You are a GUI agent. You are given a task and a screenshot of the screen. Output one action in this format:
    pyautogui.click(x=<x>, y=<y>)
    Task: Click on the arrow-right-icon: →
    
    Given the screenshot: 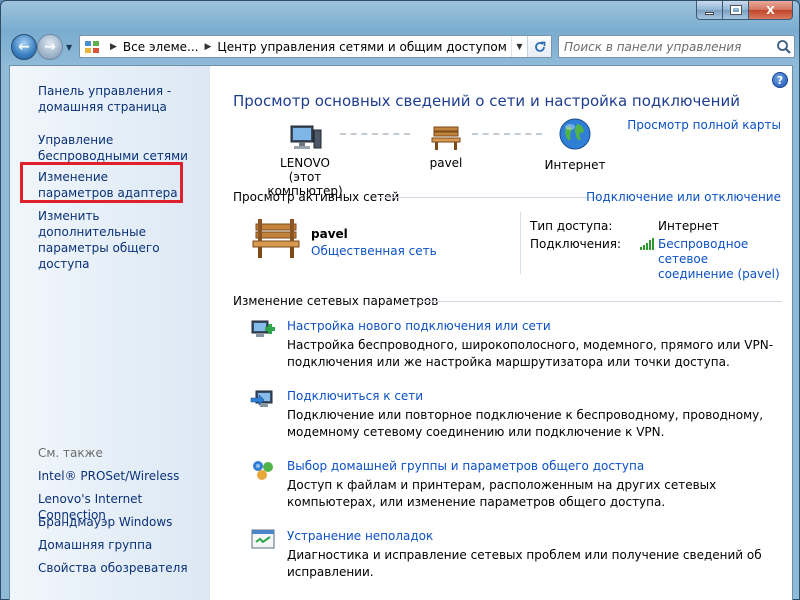 What is the action you would take?
    pyautogui.click(x=50, y=47)
    